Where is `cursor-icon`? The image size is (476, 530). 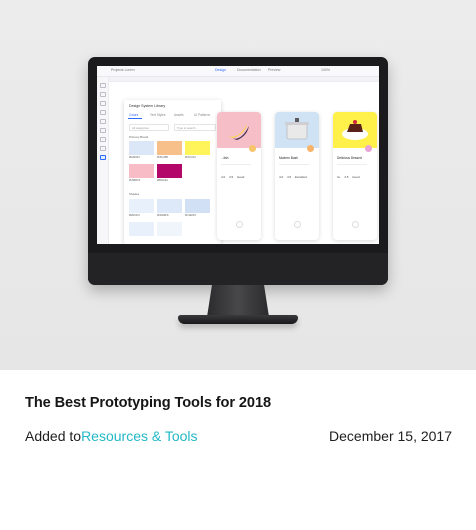 cursor-icon is located at coordinates (103, 85).